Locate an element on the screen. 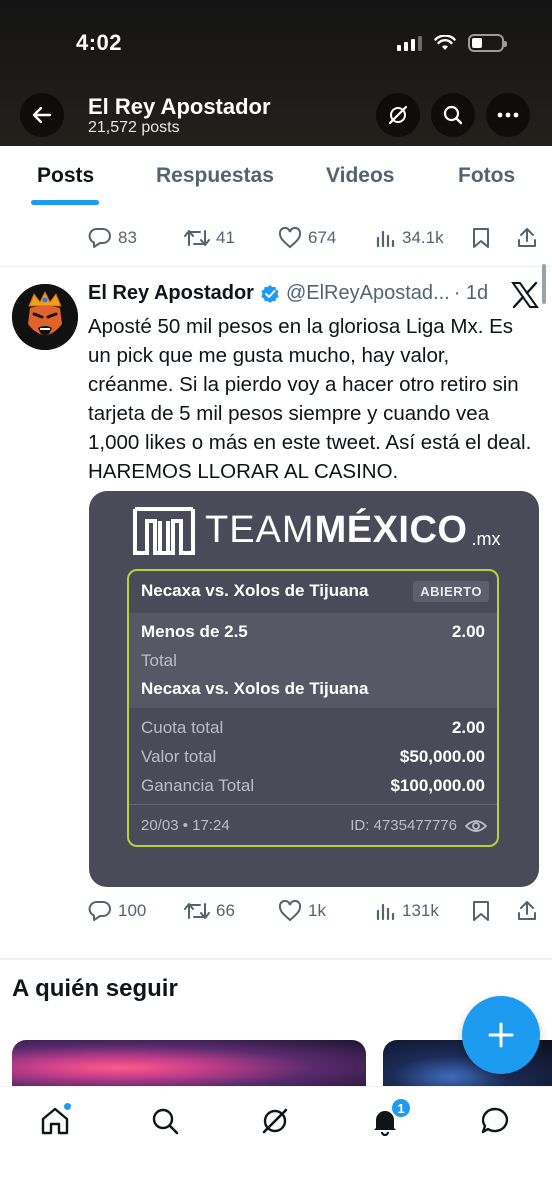 The width and height of the screenshot is (552, 1200). brand-team-text: TEAM is located at coordinates (260, 529).